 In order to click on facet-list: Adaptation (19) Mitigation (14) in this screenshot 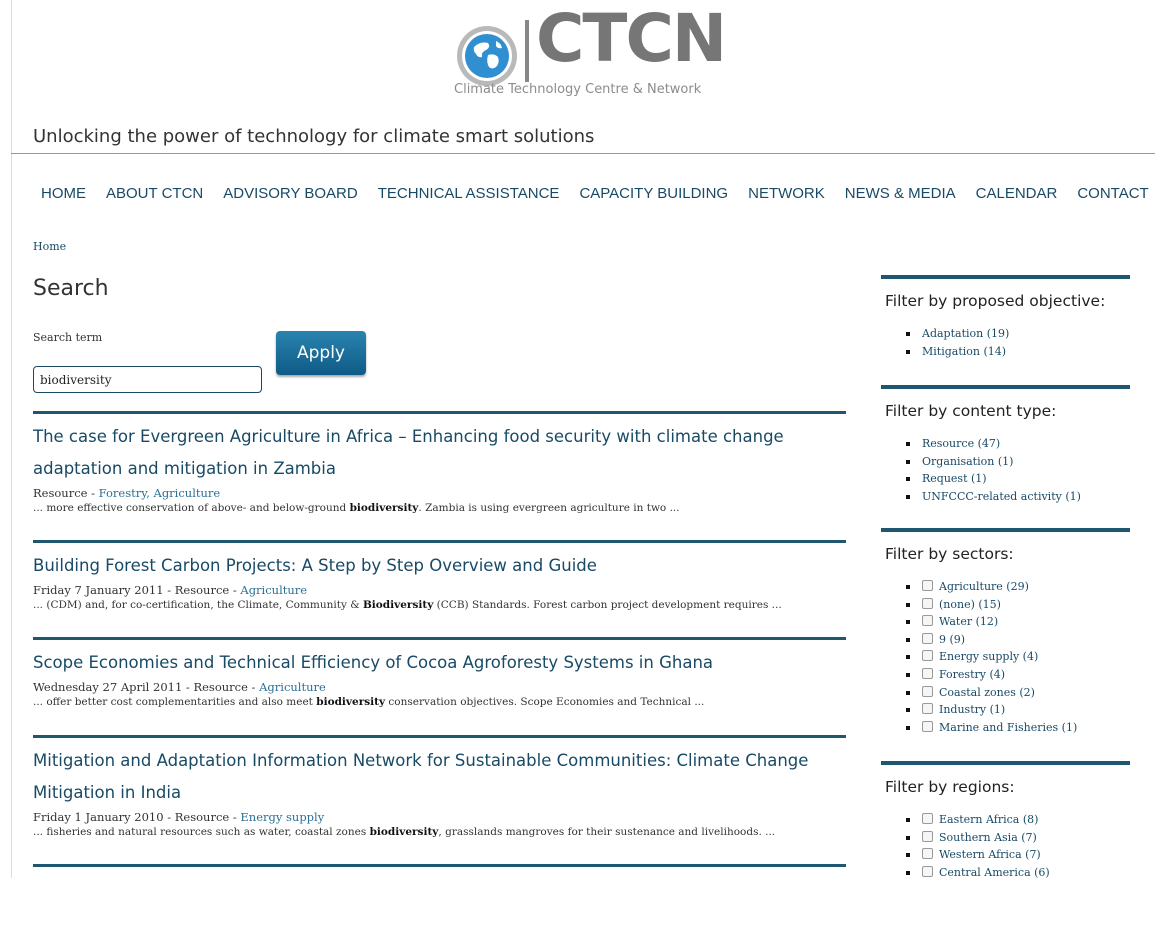, I will do `click(1017, 342)`.